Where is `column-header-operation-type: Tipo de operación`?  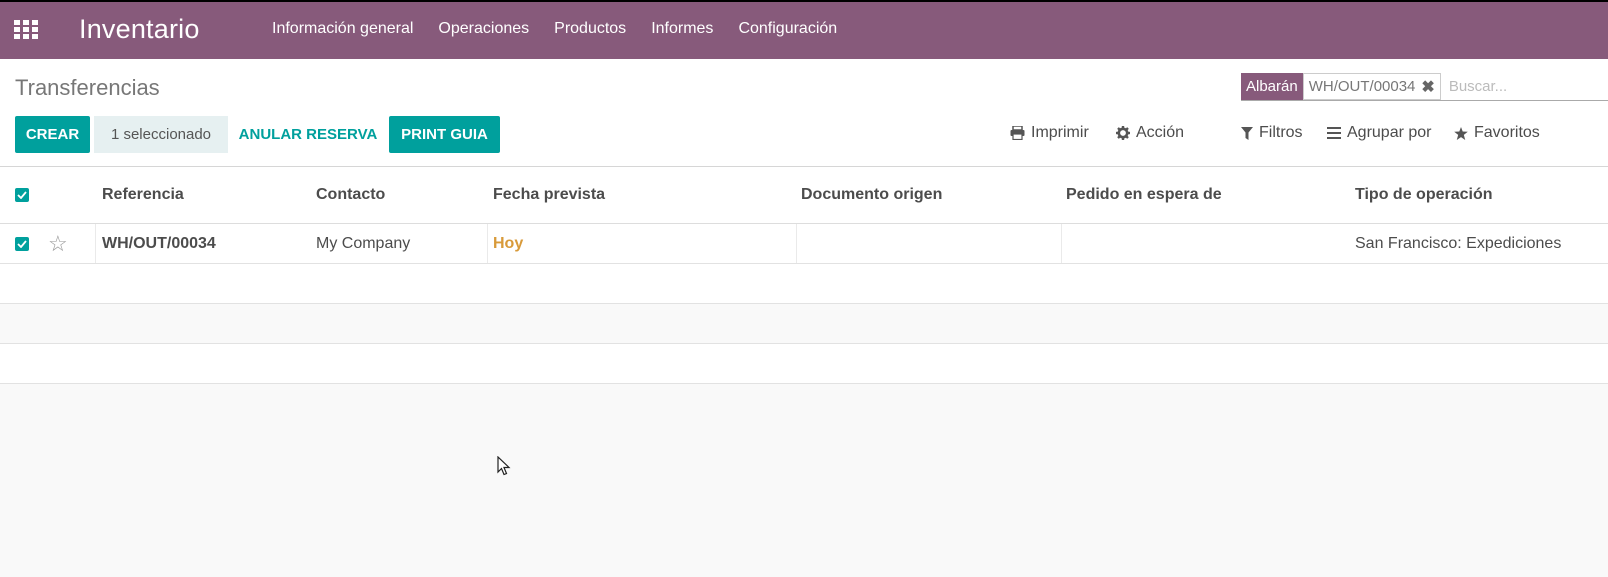 column-header-operation-type: Tipo de operación is located at coordinates (1424, 195).